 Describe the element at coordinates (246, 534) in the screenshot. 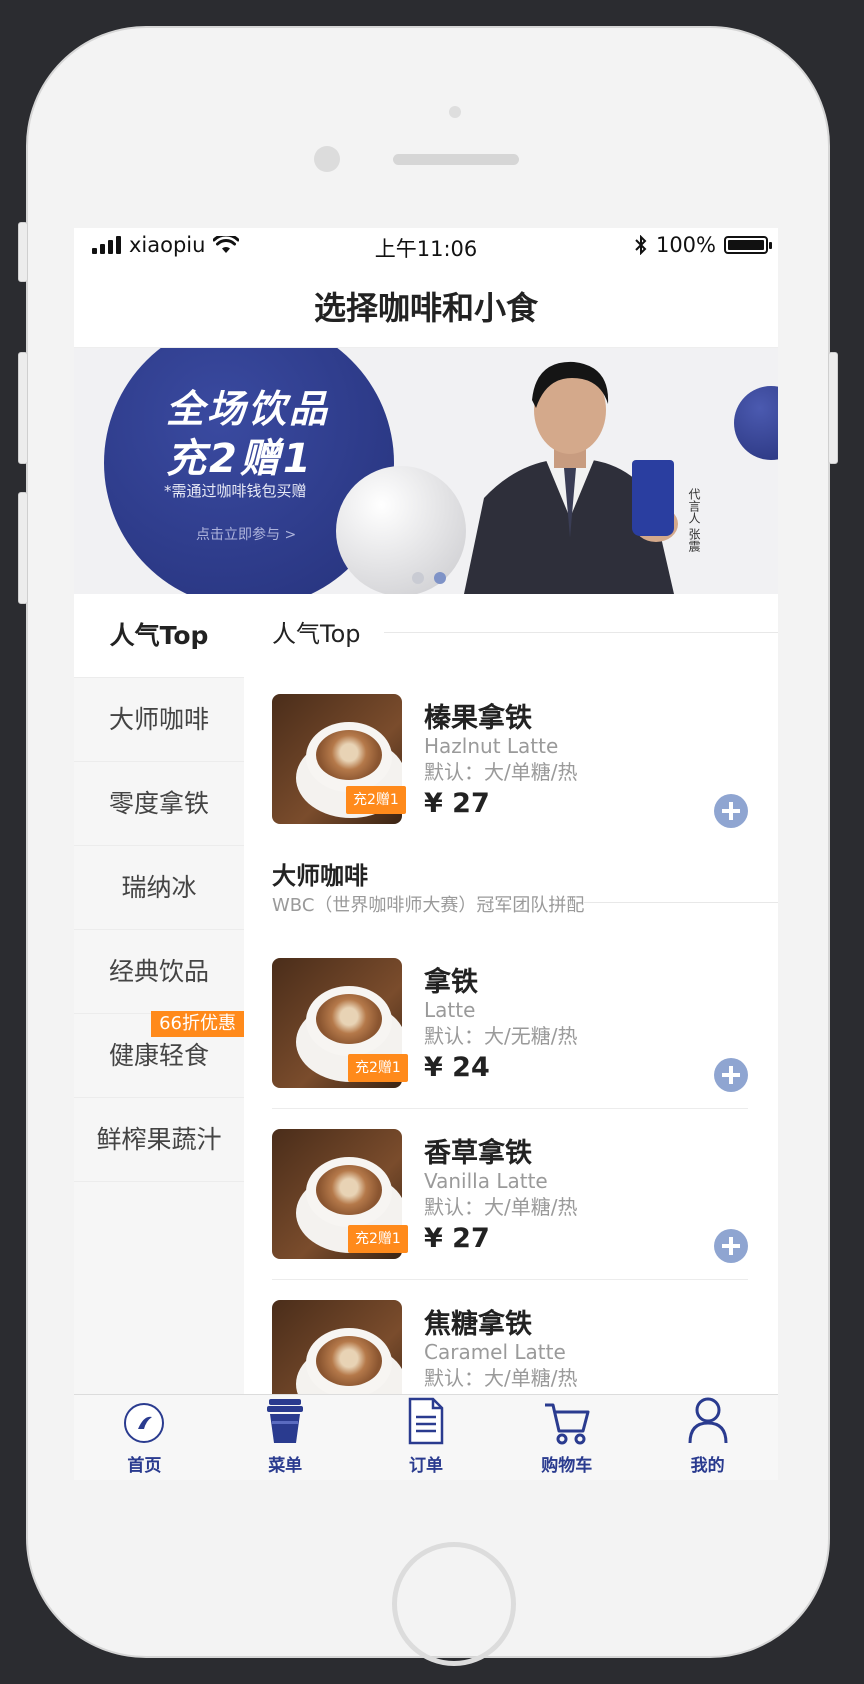

I see `banner-cta-link: 点击立即参与 >` at that location.